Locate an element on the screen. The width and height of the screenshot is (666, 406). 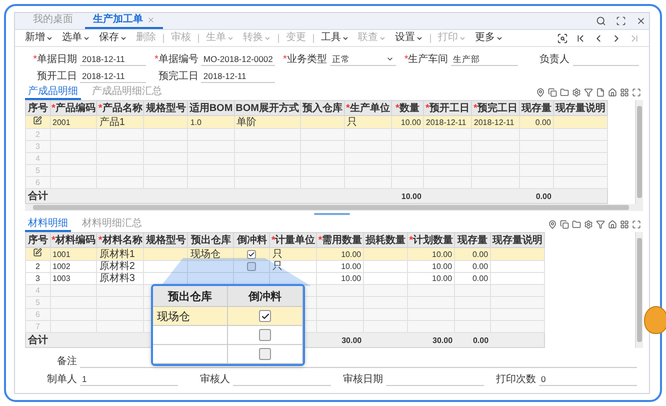
column-header: *预开工日 is located at coordinates (447, 108).